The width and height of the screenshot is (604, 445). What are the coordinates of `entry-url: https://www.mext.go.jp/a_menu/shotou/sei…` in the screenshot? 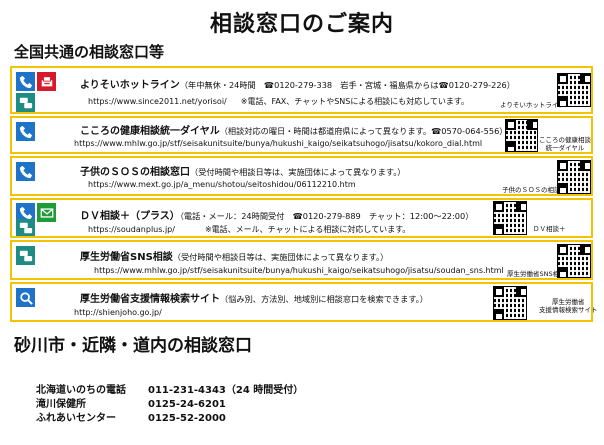 It's located at (222, 184).